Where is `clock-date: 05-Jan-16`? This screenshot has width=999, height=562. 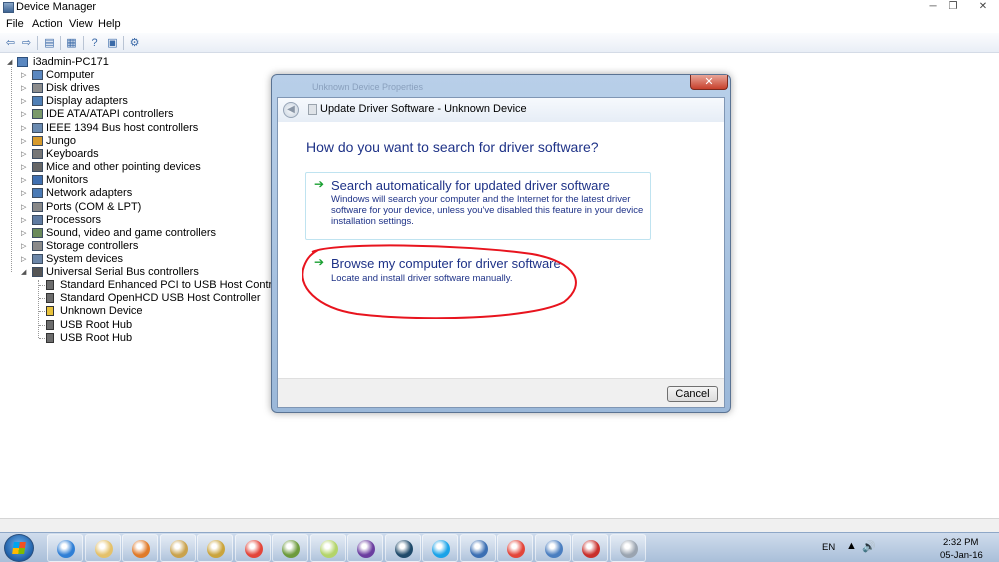
clock-date: 05-Jan-16 is located at coordinates (961, 555).